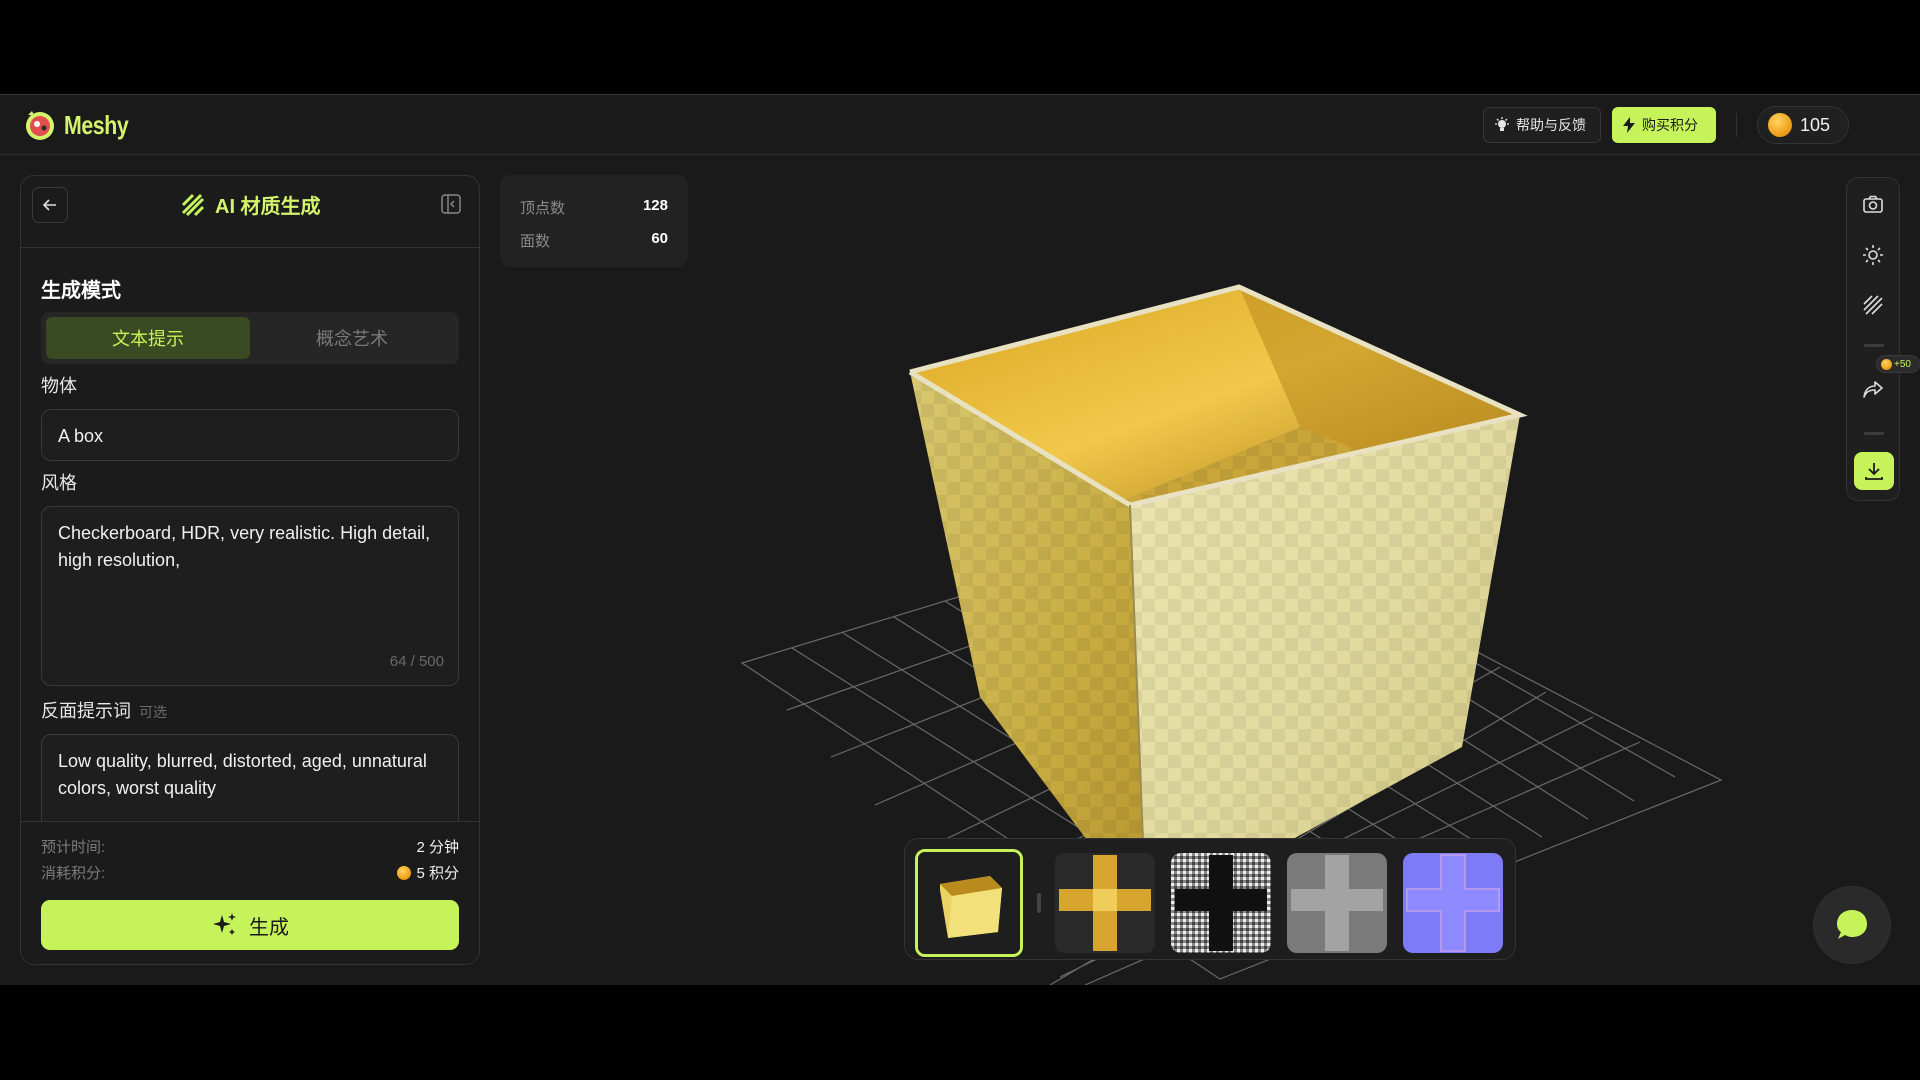  What do you see at coordinates (535, 241) in the screenshot?
I see `faces-label: 面数` at bounding box center [535, 241].